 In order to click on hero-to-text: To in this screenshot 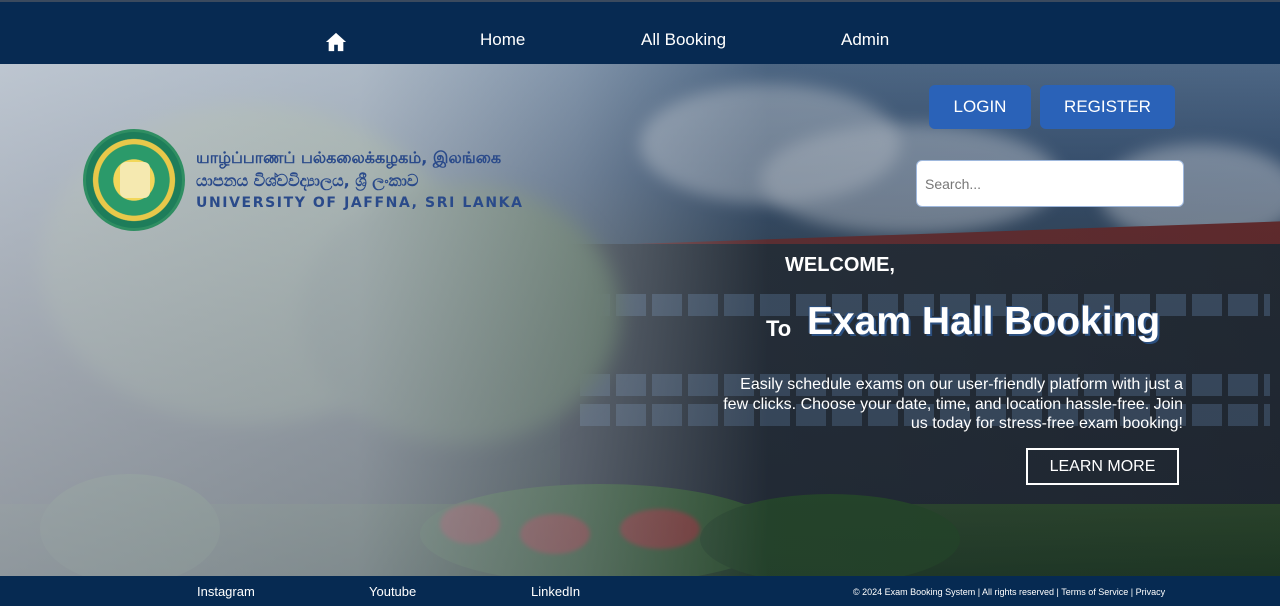, I will do `click(779, 328)`.